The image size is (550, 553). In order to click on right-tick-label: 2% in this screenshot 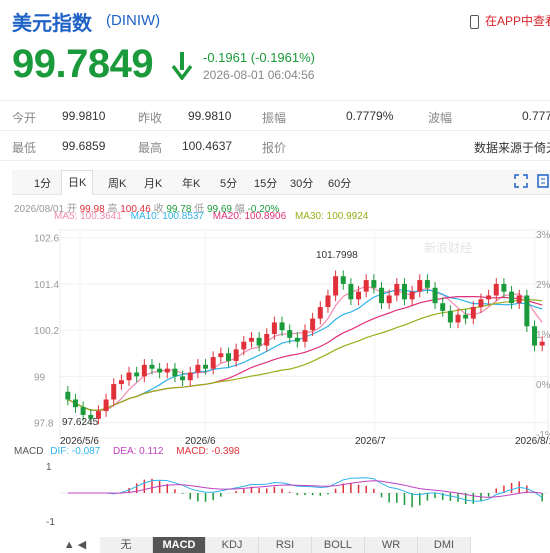, I will do `click(543, 285)`.